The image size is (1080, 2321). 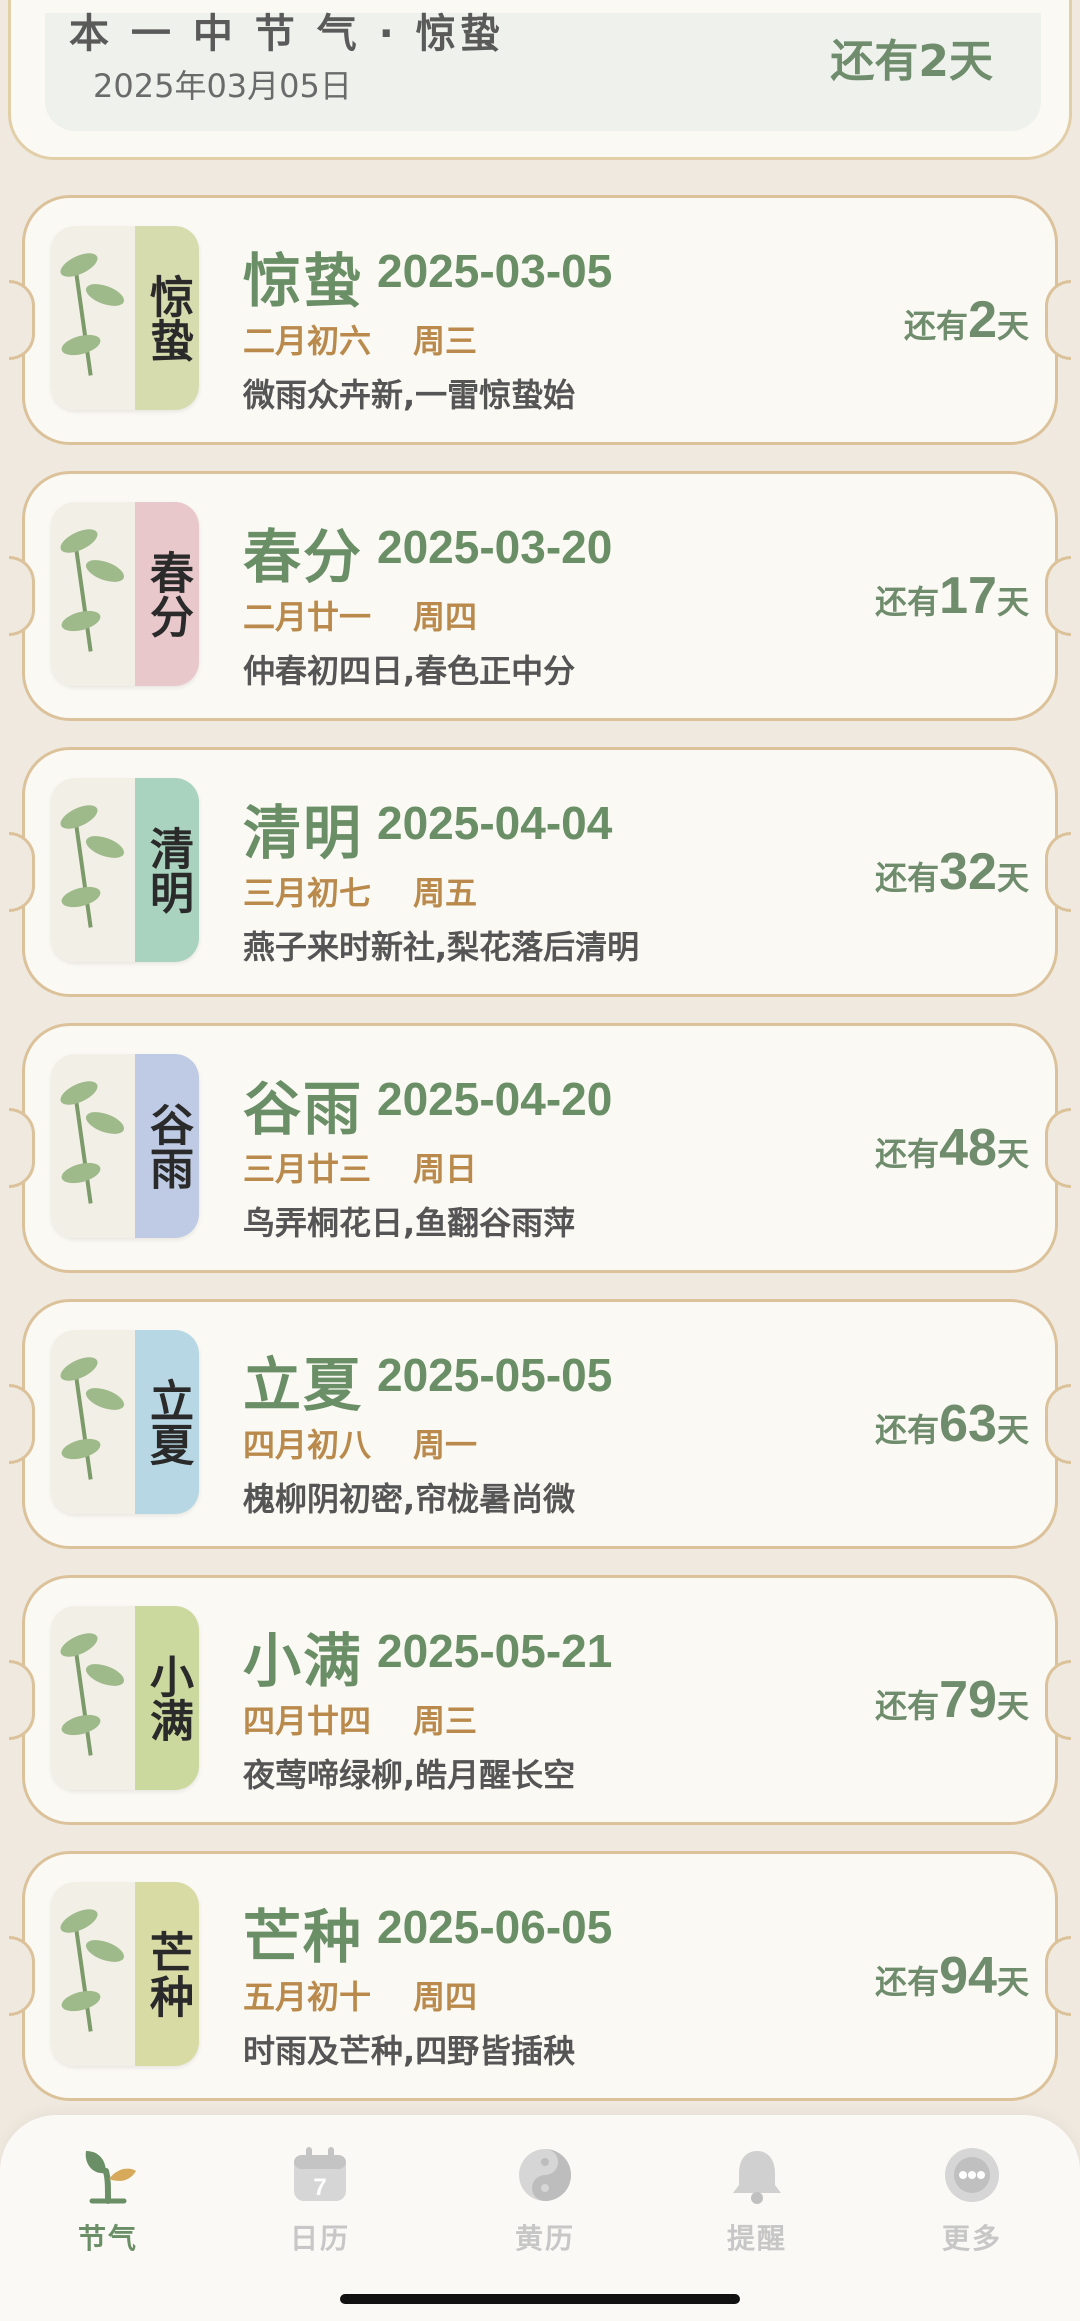 What do you see at coordinates (968, 596) in the screenshot?
I see `countdown-days: 17` at bounding box center [968, 596].